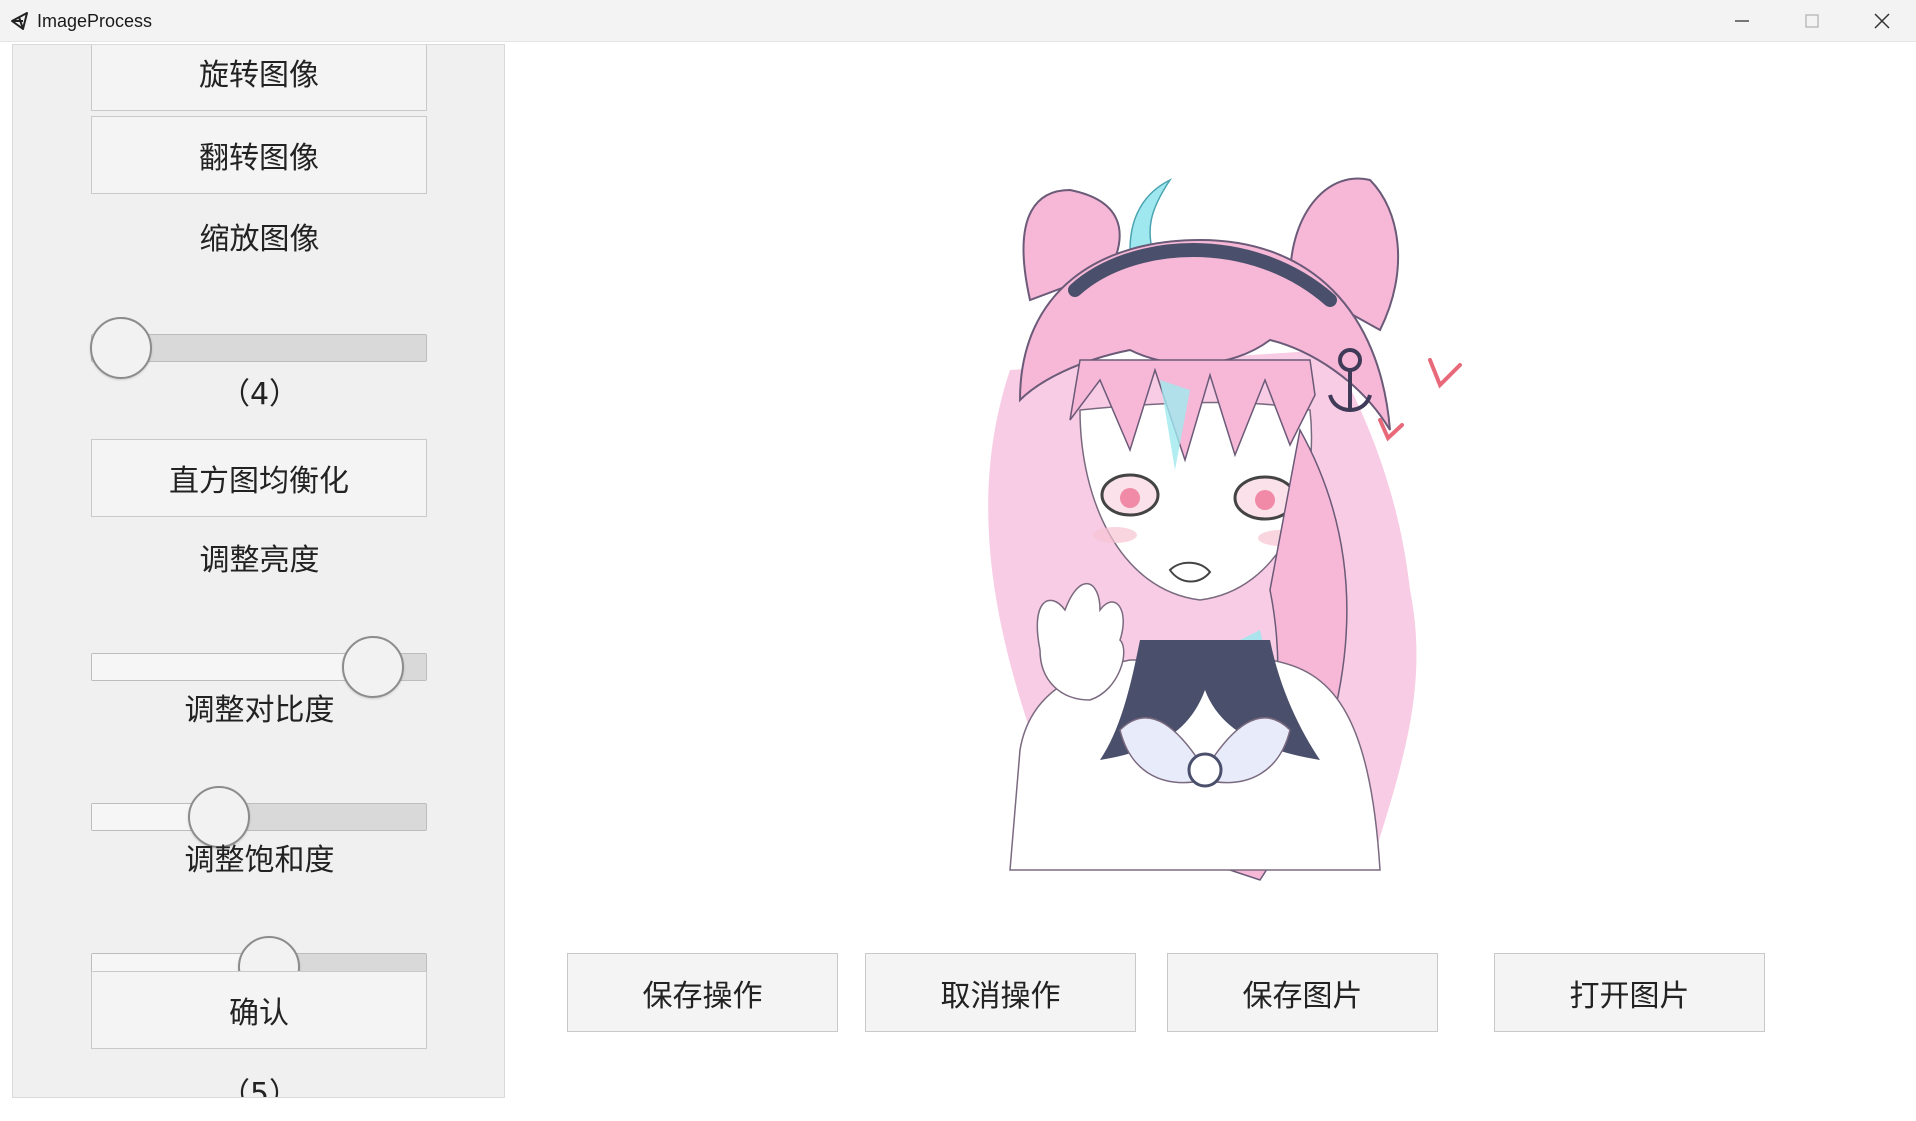  Describe the element at coordinates (259, 1010) in the screenshot. I see `confirm-button: 确认` at that location.